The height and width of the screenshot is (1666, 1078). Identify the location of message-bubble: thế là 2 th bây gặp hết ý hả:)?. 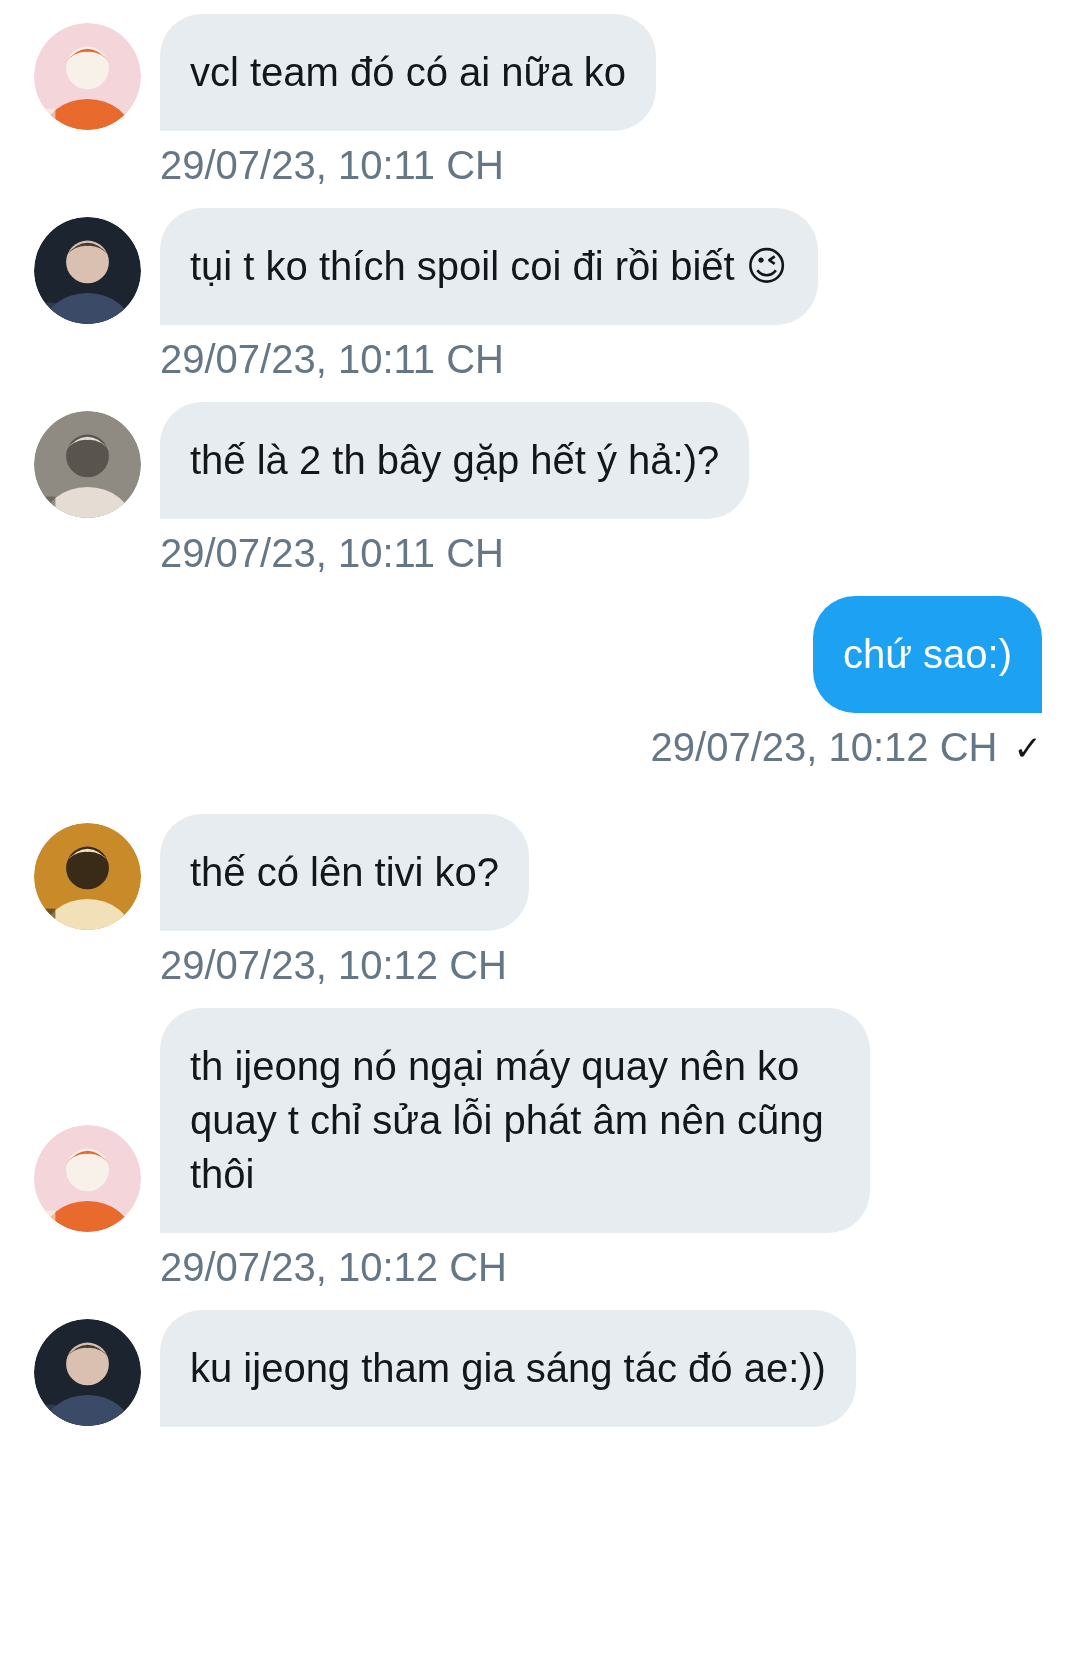
(455, 460).